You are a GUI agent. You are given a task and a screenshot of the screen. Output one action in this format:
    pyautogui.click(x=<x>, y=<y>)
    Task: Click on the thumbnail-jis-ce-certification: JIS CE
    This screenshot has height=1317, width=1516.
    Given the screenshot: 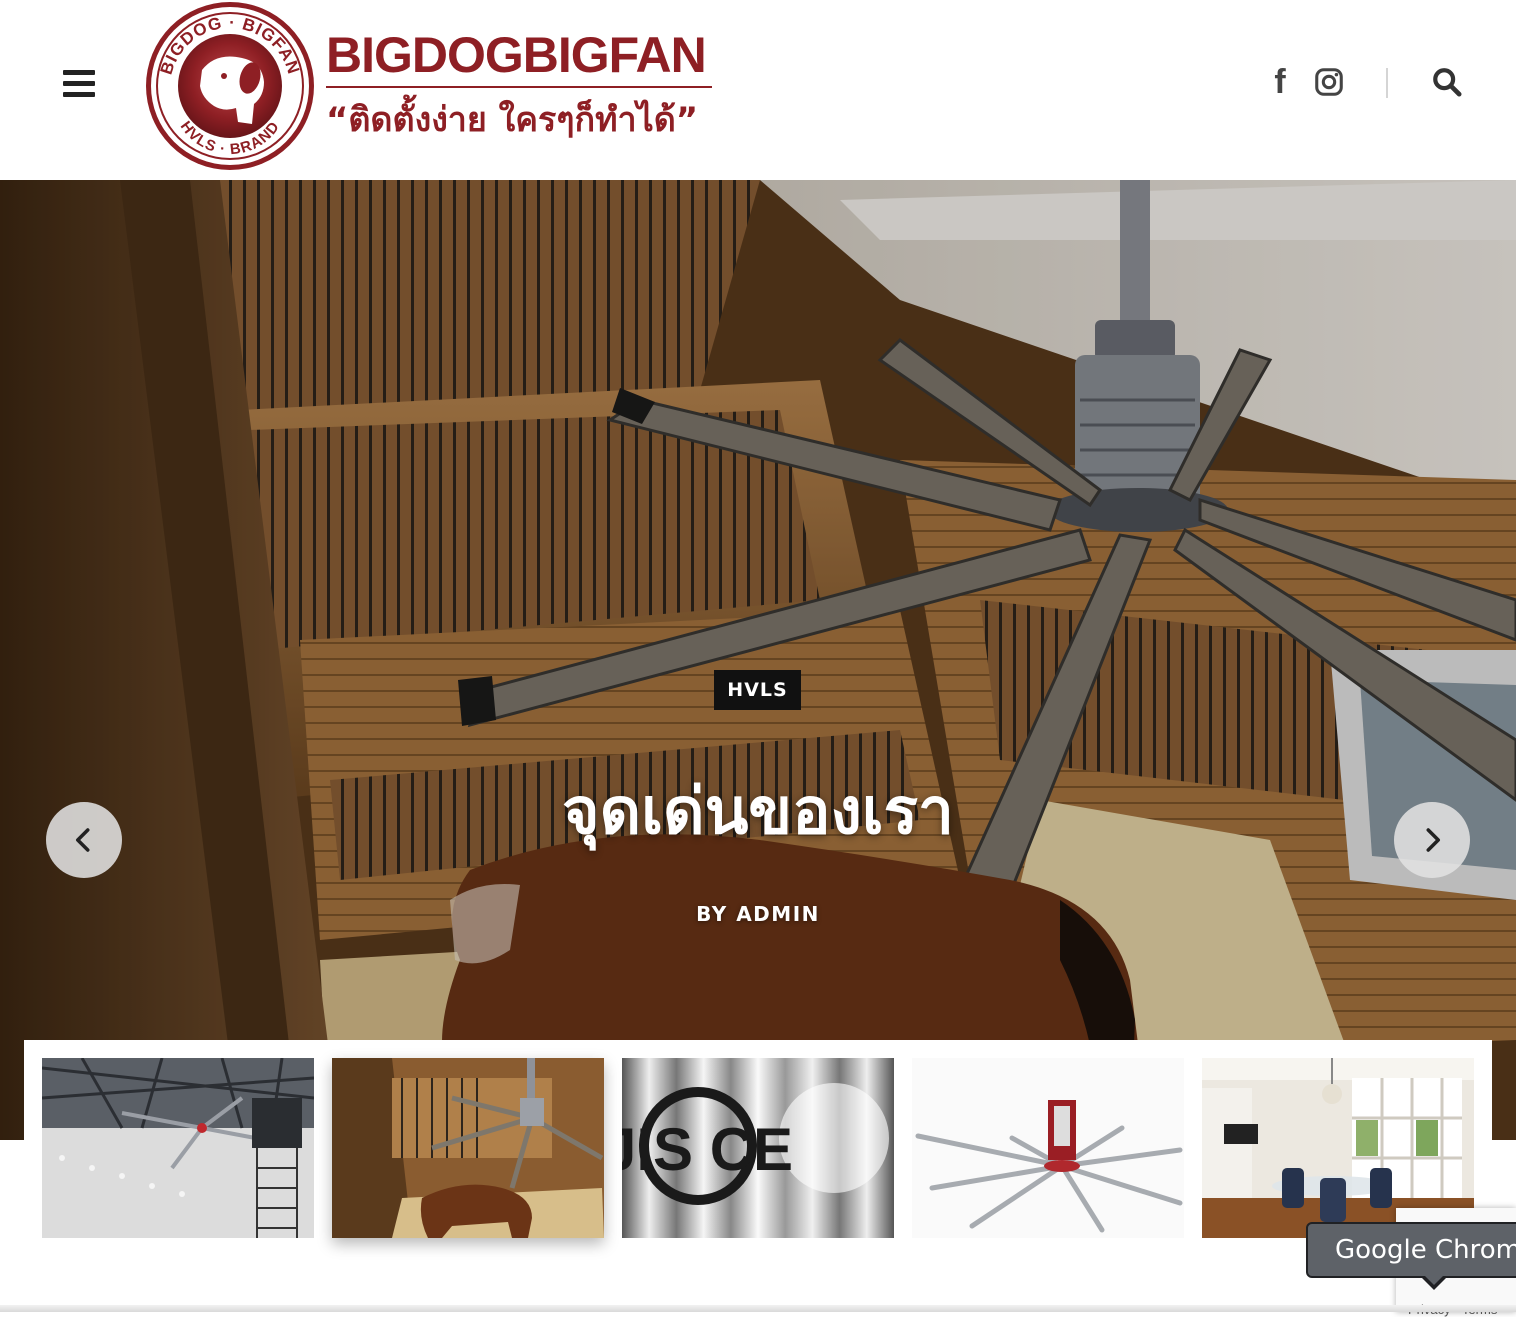 What is the action you would take?
    pyautogui.click(x=758, y=1148)
    